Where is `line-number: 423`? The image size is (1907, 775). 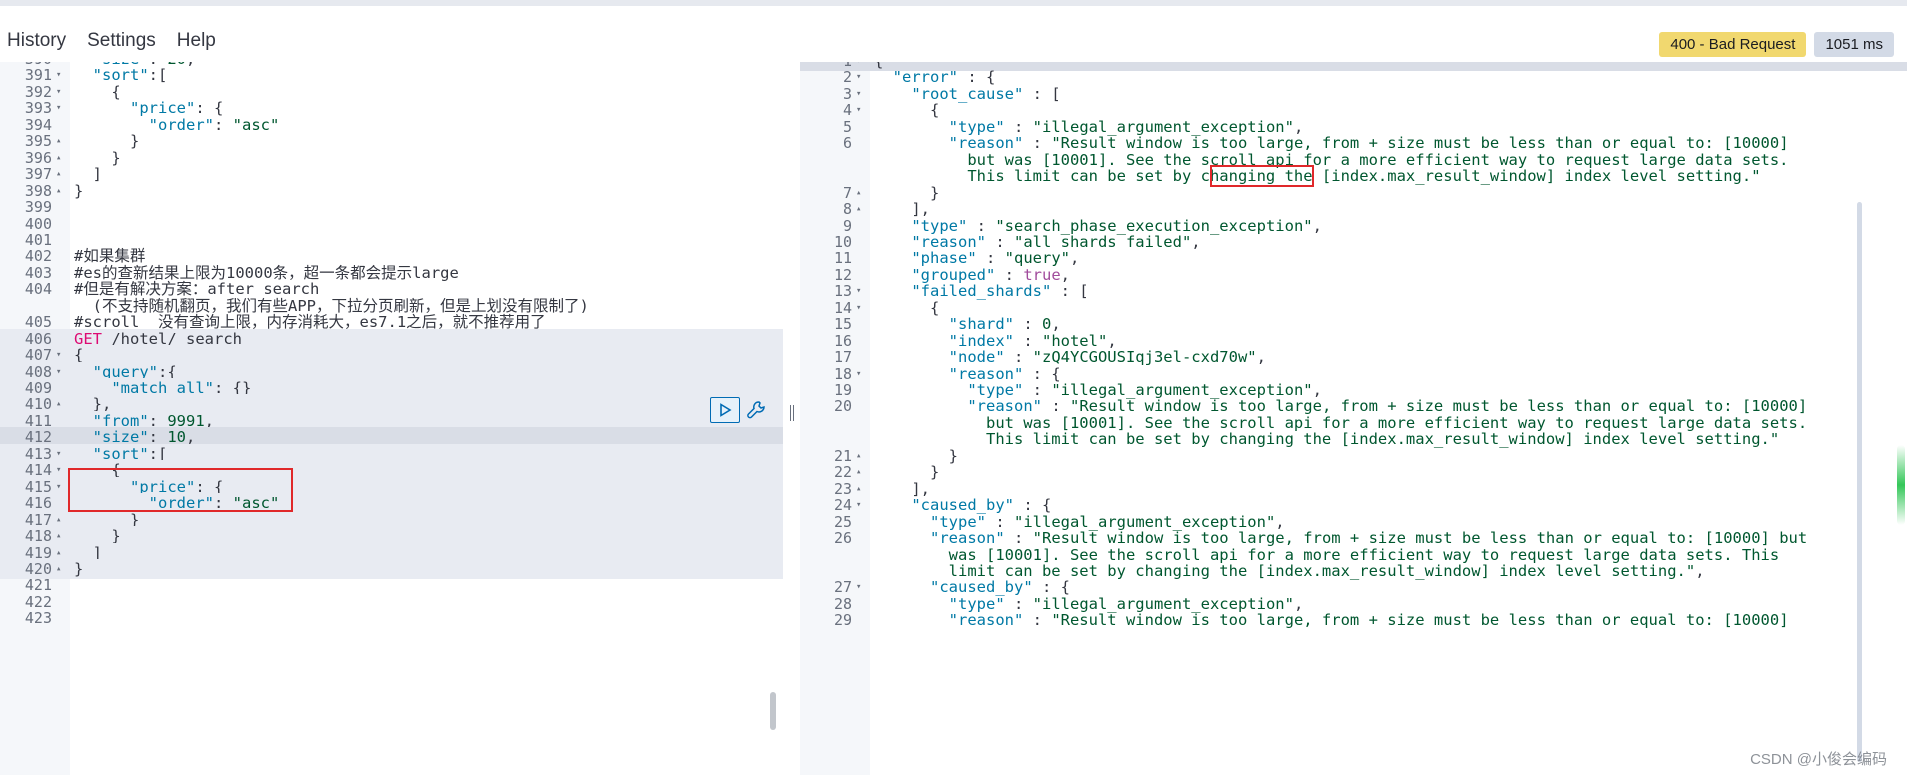 line-number: 423 is located at coordinates (38, 618).